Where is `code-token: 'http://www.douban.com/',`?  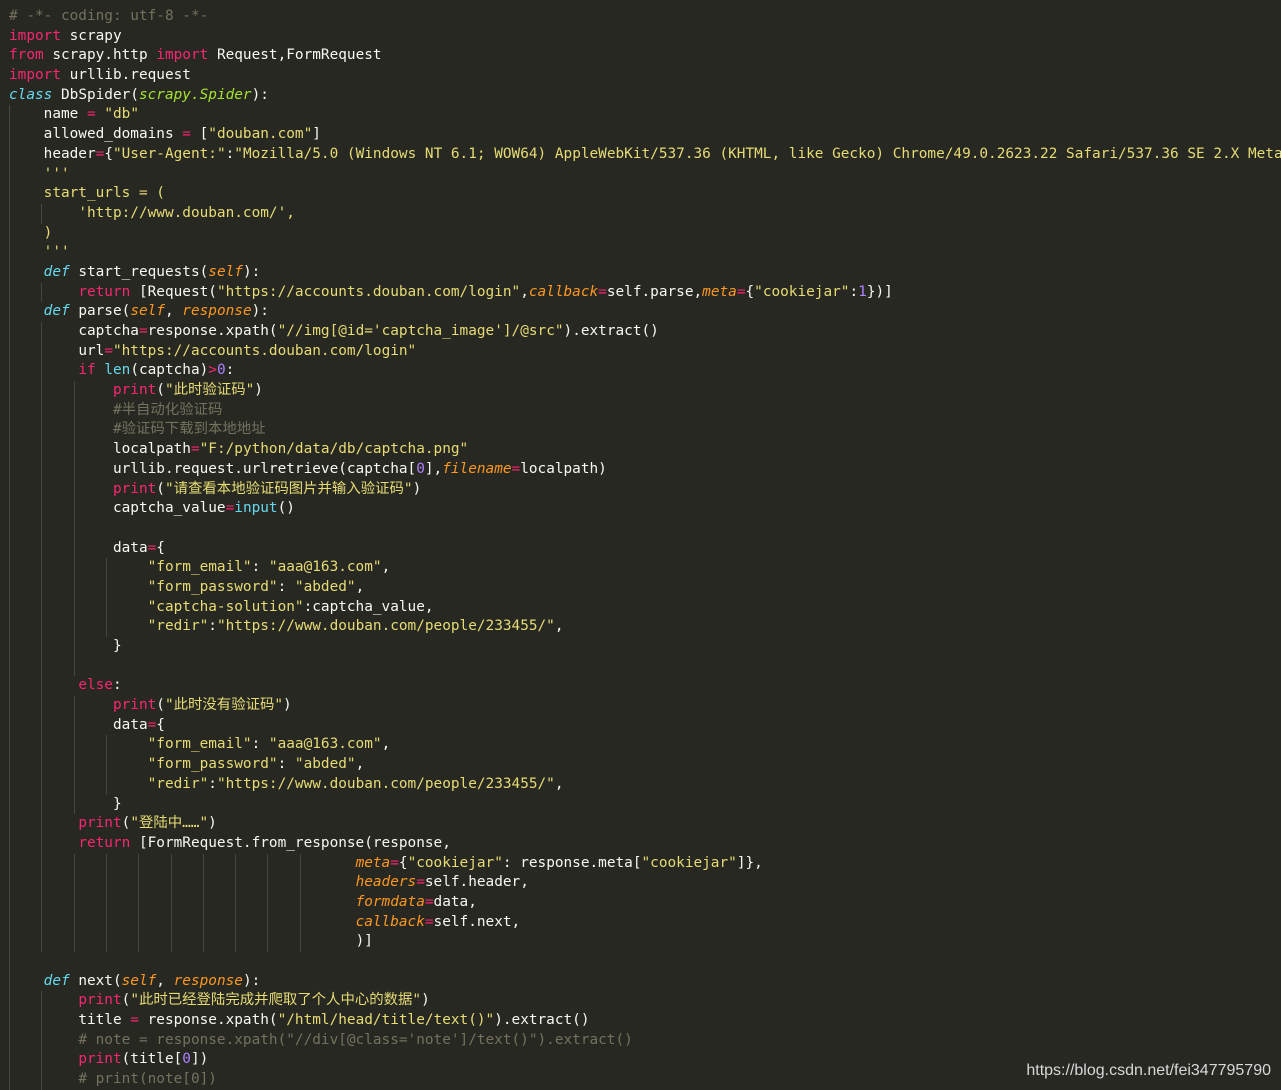
code-token: 'http://www.douban.com/', is located at coordinates (186, 212).